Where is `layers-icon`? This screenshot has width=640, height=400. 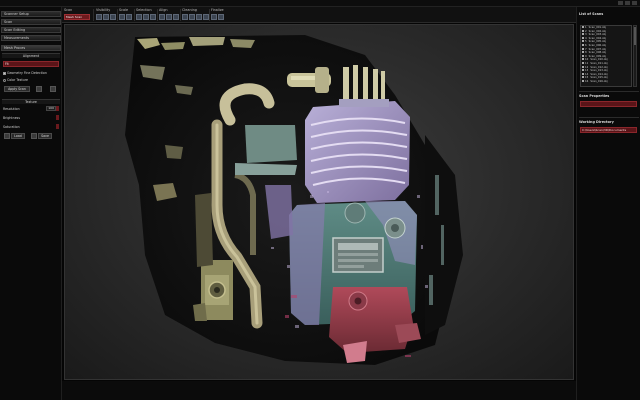 layers-icon is located at coordinates (106, 17).